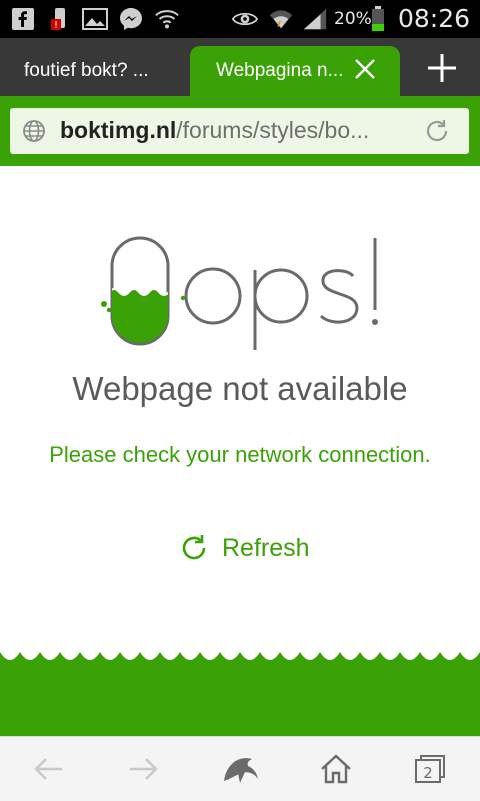  Describe the element at coordinates (144, 769) in the screenshot. I see `forward-arrow-icon` at that location.